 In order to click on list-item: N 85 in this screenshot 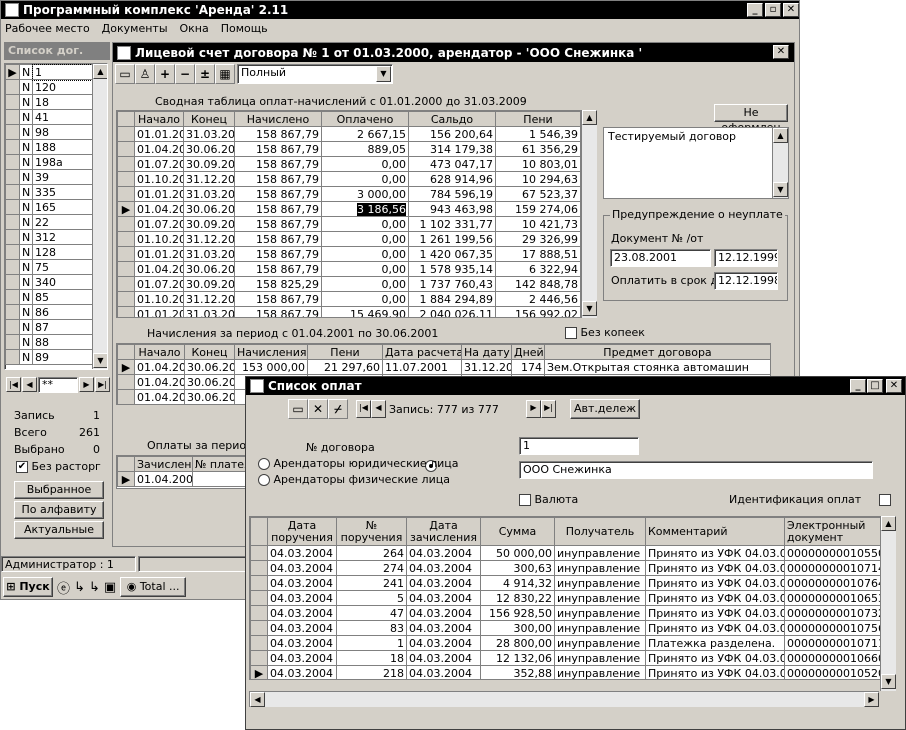, I will do `click(49, 297)`.